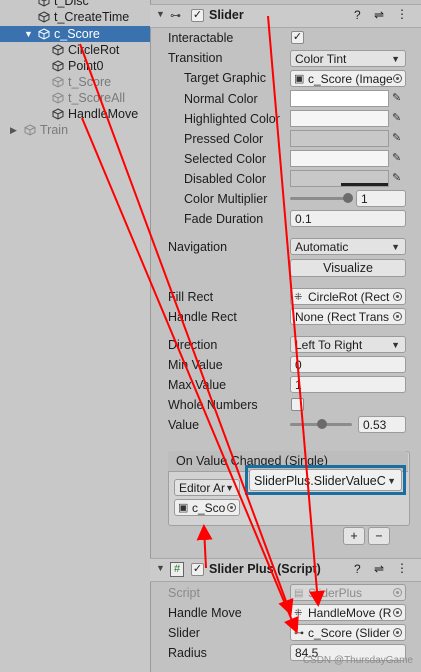  I want to click on hierarchy-item: CircleRot, so click(75, 50).